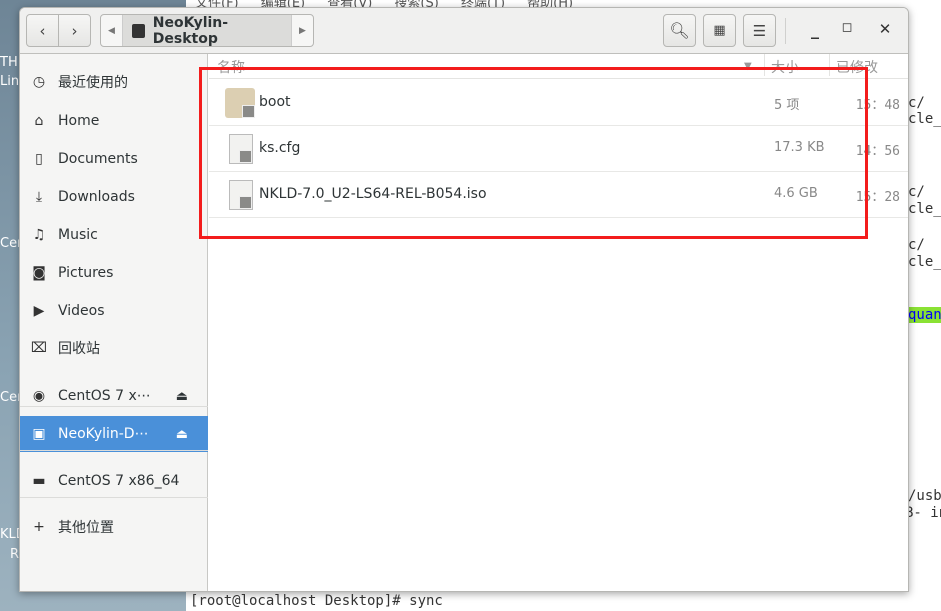 The width and height of the screenshot is (941, 611). What do you see at coordinates (98, 159) in the screenshot?
I see `sidebar-item-label: Documents` at bounding box center [98, 159].